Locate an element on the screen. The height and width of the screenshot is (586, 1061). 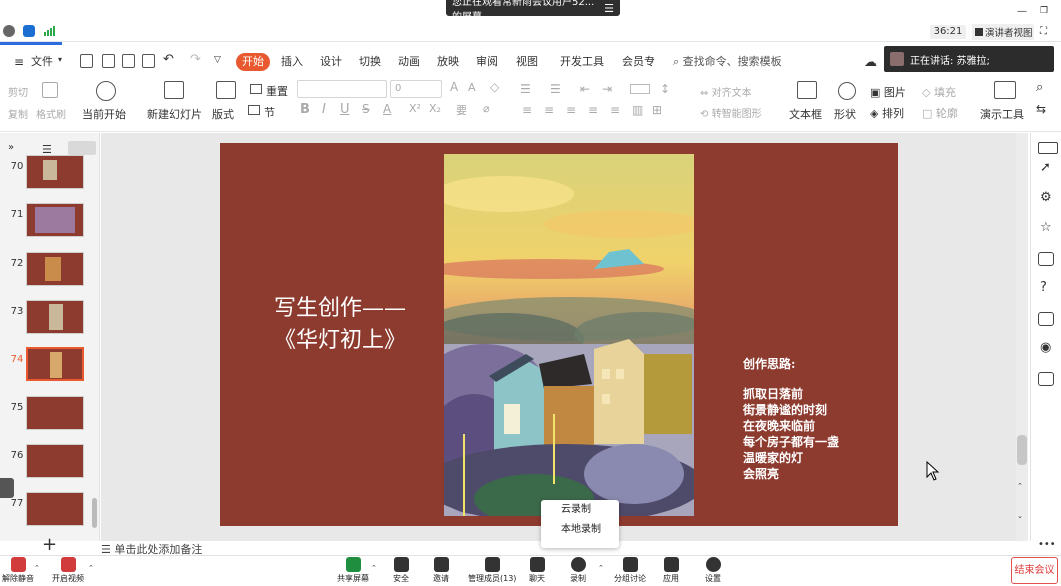
format-painter-icon is located at coordinates (50, 90).